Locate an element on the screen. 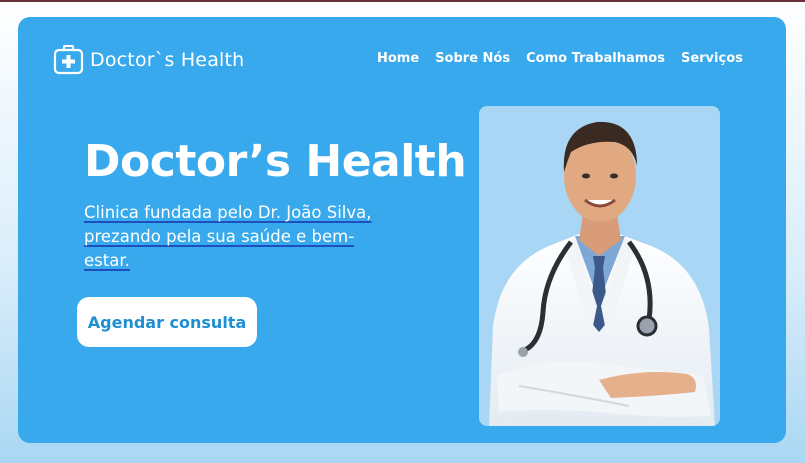 The height and width of the screenshot is (463, 805). main-nav: Home Sobre Nós Como Trabalhamos Serviços is located at coordinates (560, 58).